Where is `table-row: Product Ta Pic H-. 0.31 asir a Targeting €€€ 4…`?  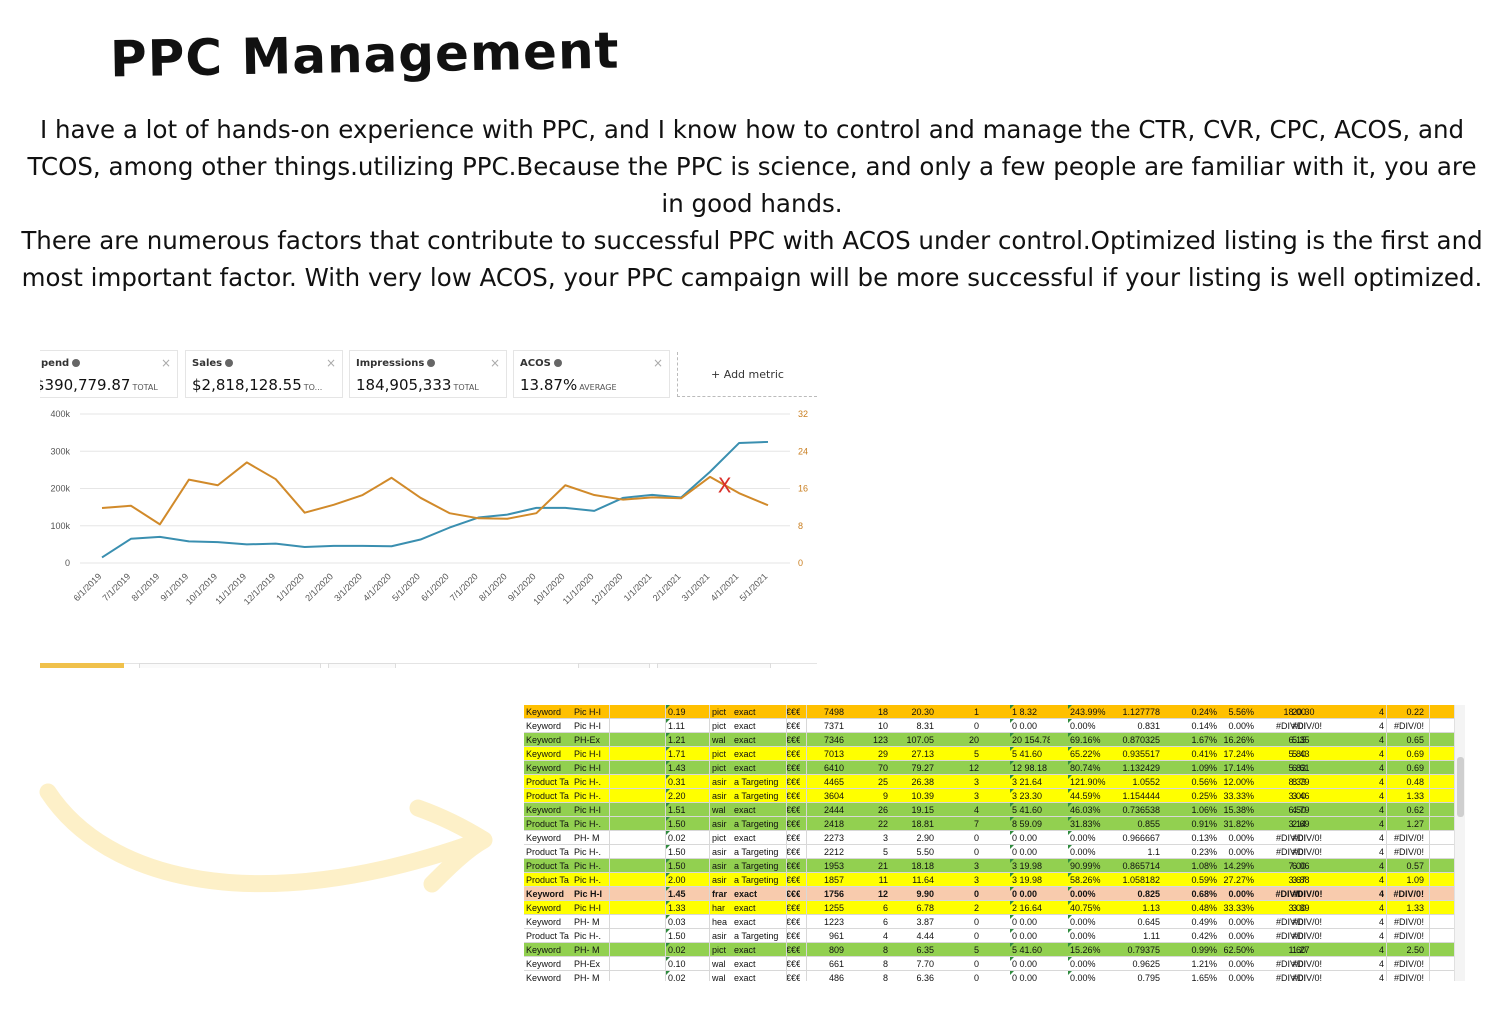
table-row: Product Ta Pic H-. 0.31 asir a Targeting €€€ 4… is located at coordinates (989, 782).